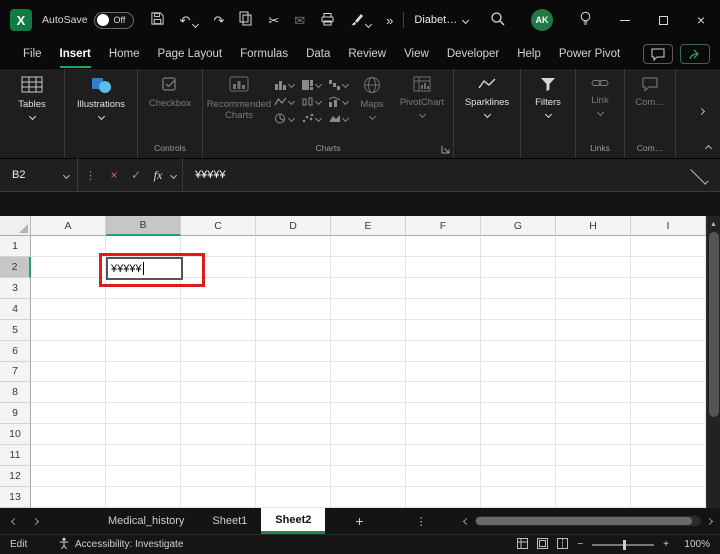 Image resolution: width=720 pixels, height=554 pixels. I want to click on ribbon-tab-insert: Insert, so click(75, 54).